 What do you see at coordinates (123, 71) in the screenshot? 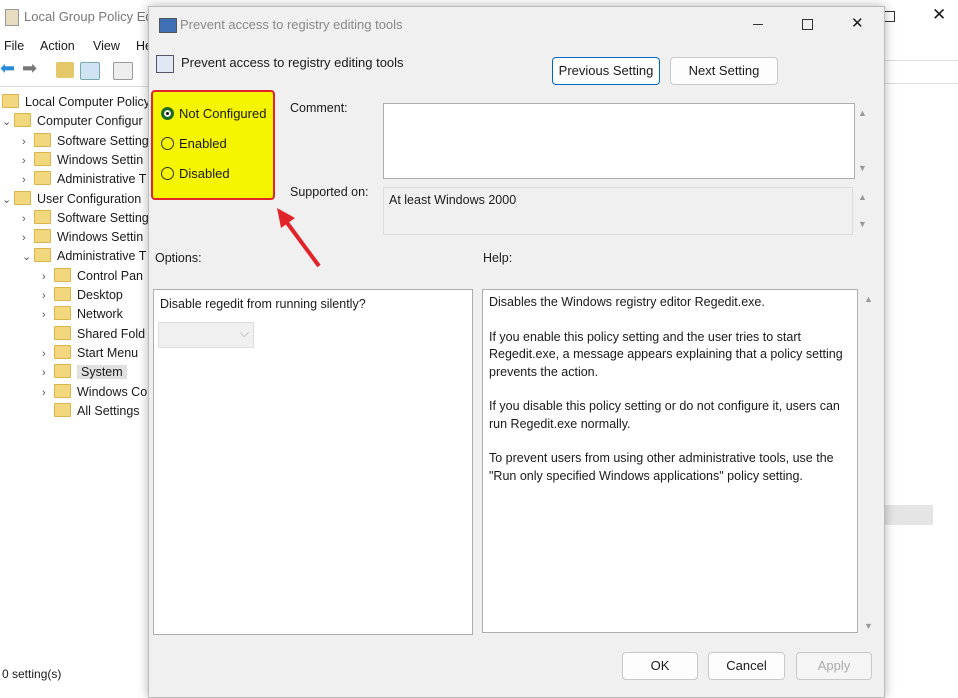
I see `export-list-icon` at bounding box center [123, 71].